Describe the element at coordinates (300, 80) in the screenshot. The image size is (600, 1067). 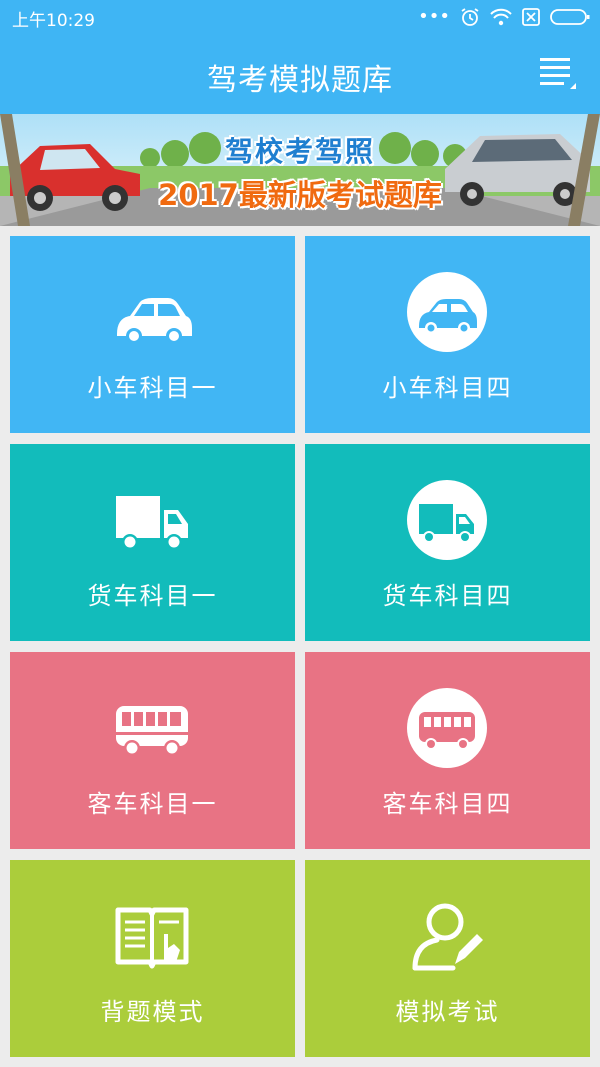
I see `page-title: 驾考模拟题库` at that location.